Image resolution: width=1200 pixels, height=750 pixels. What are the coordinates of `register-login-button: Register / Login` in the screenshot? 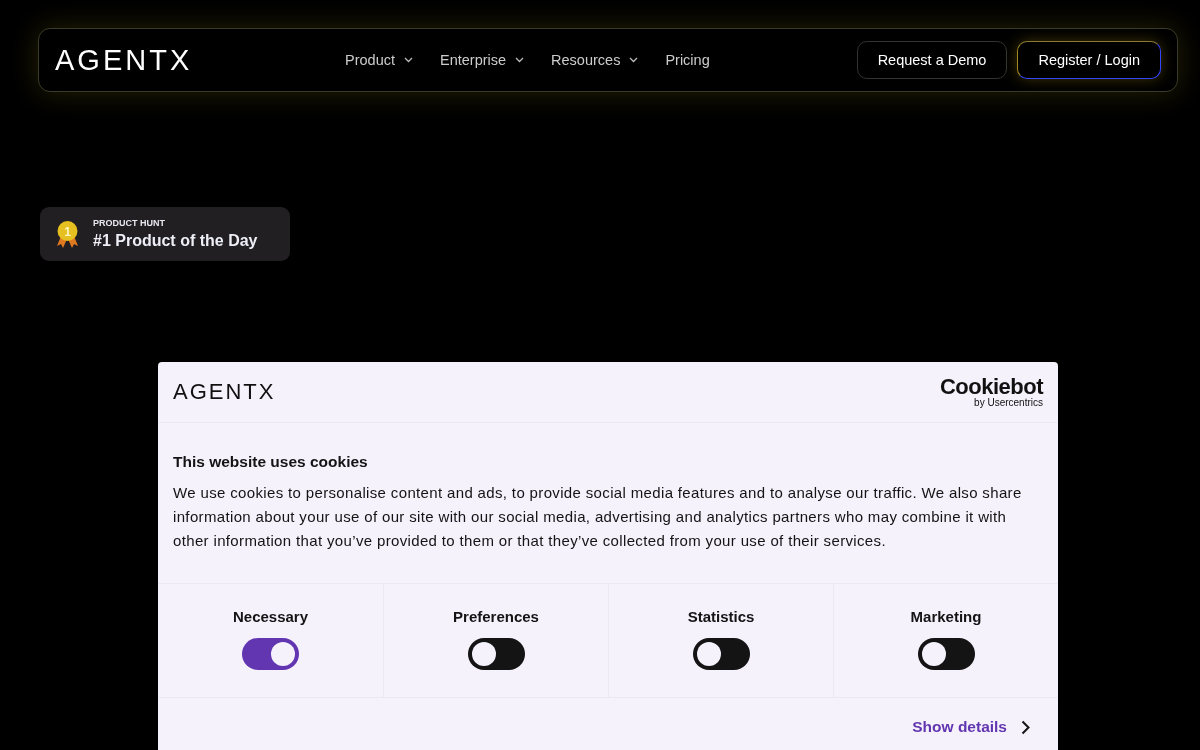 It's located at (1089, 60).